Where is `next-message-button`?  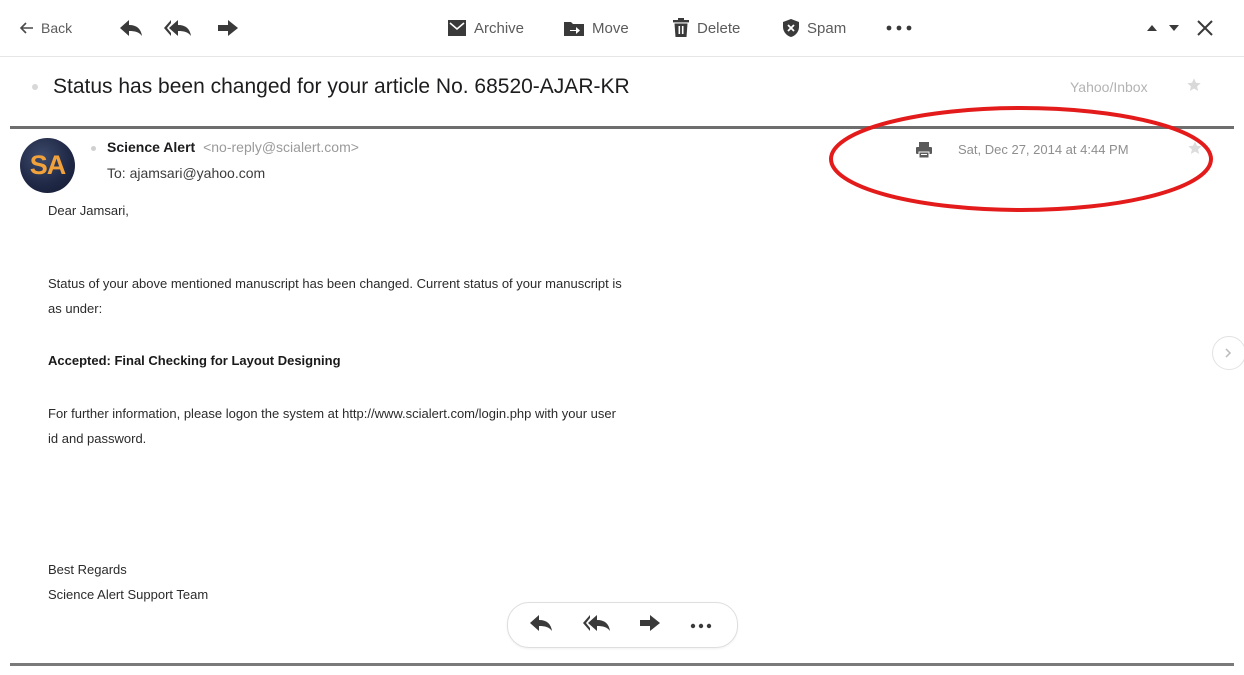 next-message-button is located at coordinates (1174, 28).